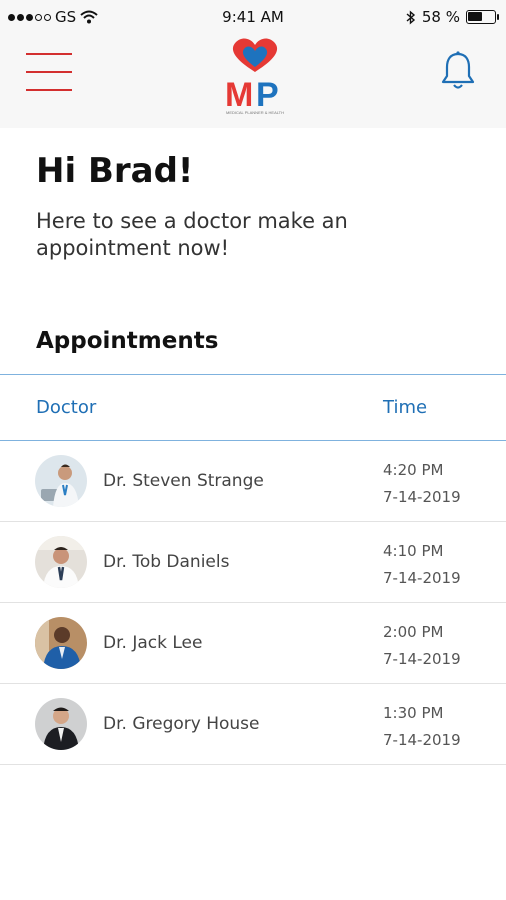 The image size is (506, 900). I want to click on bluetooth-icon, so click(410, 17).